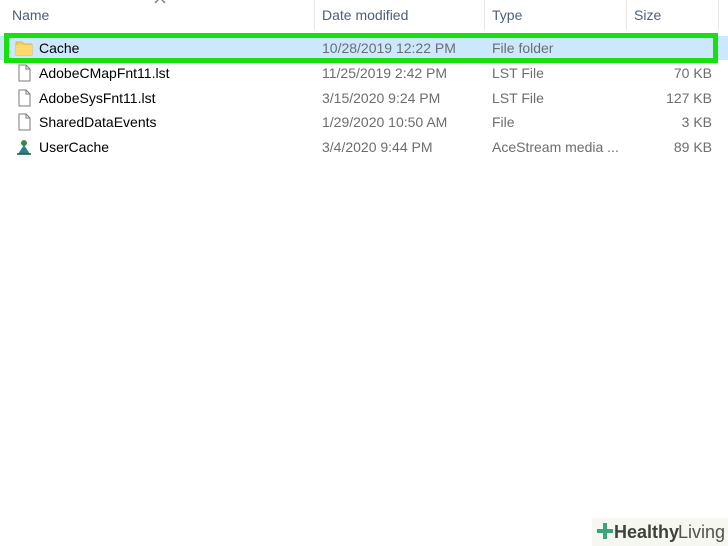  I want to click on healthy-living-watermark: Healthy Living, so click(660, 532).